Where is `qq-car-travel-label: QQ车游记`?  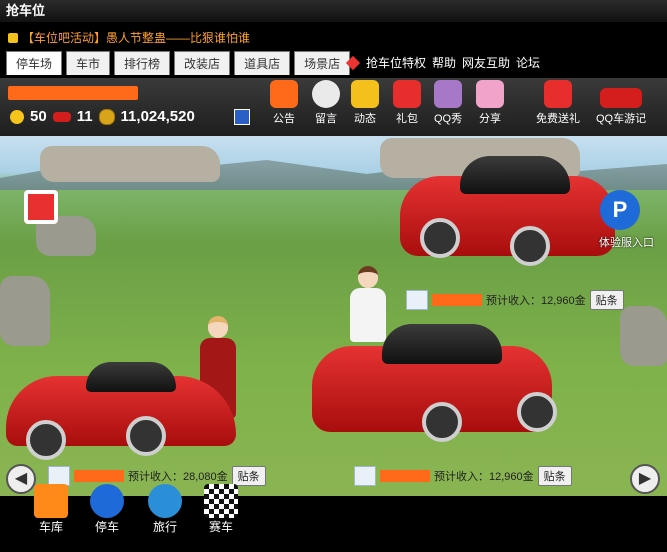
qq-car-travel-label: QQ车游记 is located at coordinates (621, 119).